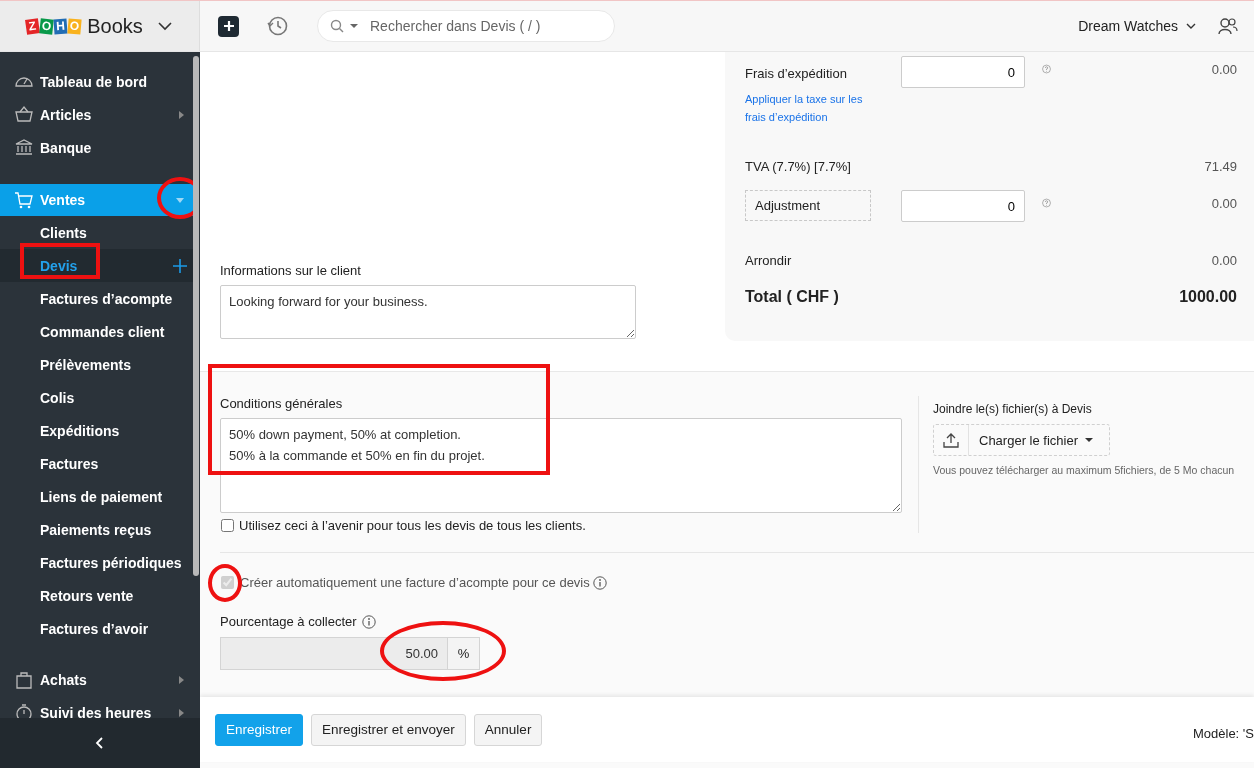  I want to click on scrollbar, so click(196, 316).